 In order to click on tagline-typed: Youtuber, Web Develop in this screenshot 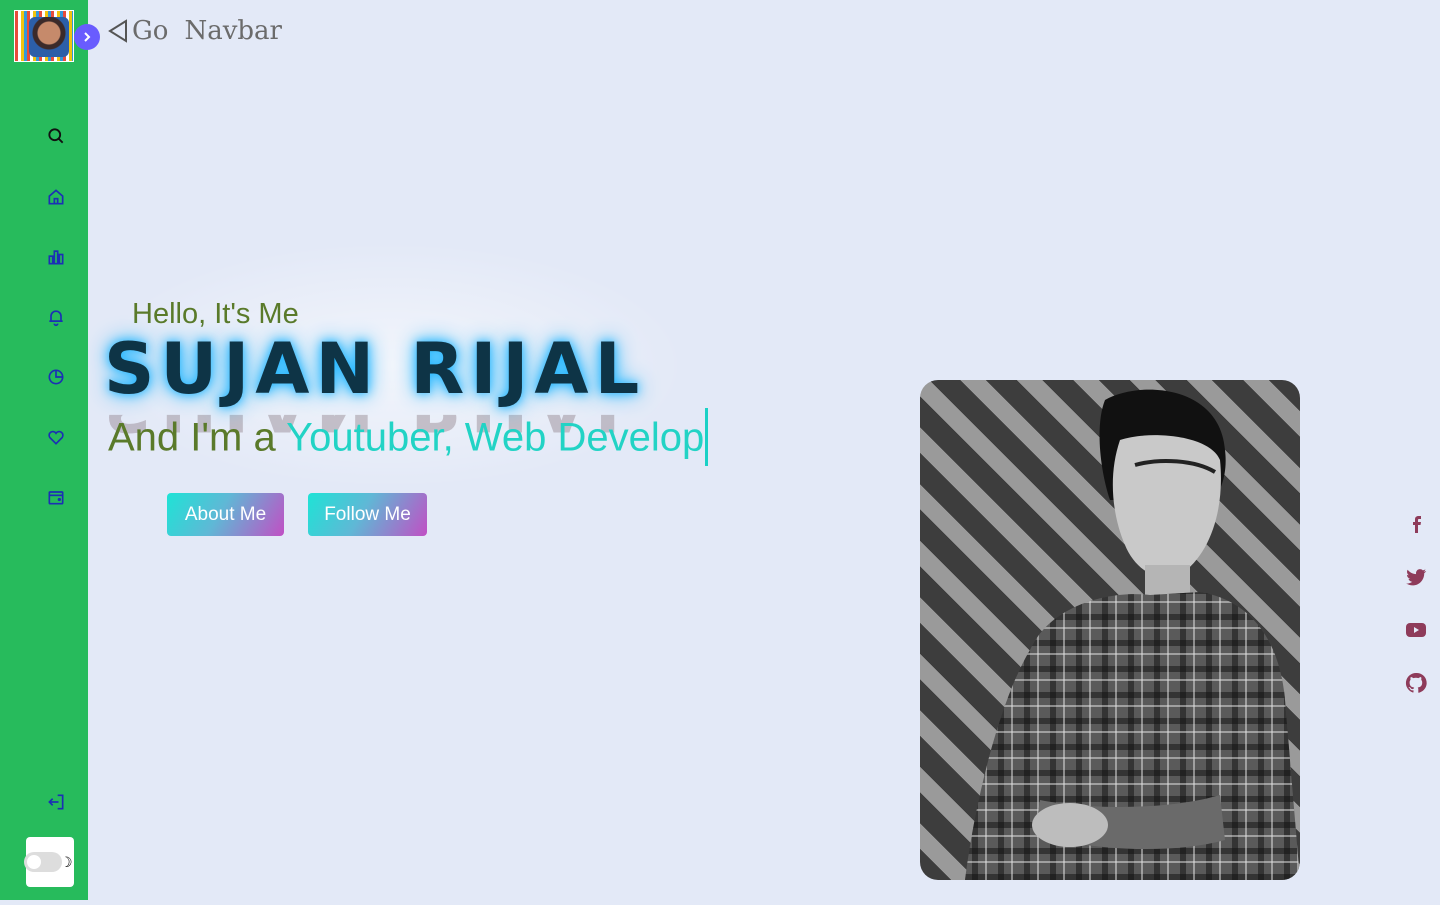, I will do `click(495, 437)`.